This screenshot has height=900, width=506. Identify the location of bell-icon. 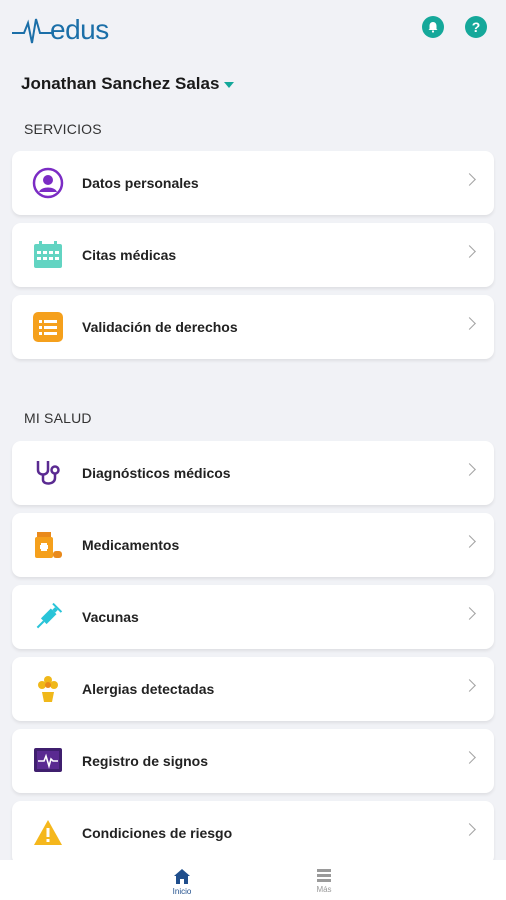
(433, 27).